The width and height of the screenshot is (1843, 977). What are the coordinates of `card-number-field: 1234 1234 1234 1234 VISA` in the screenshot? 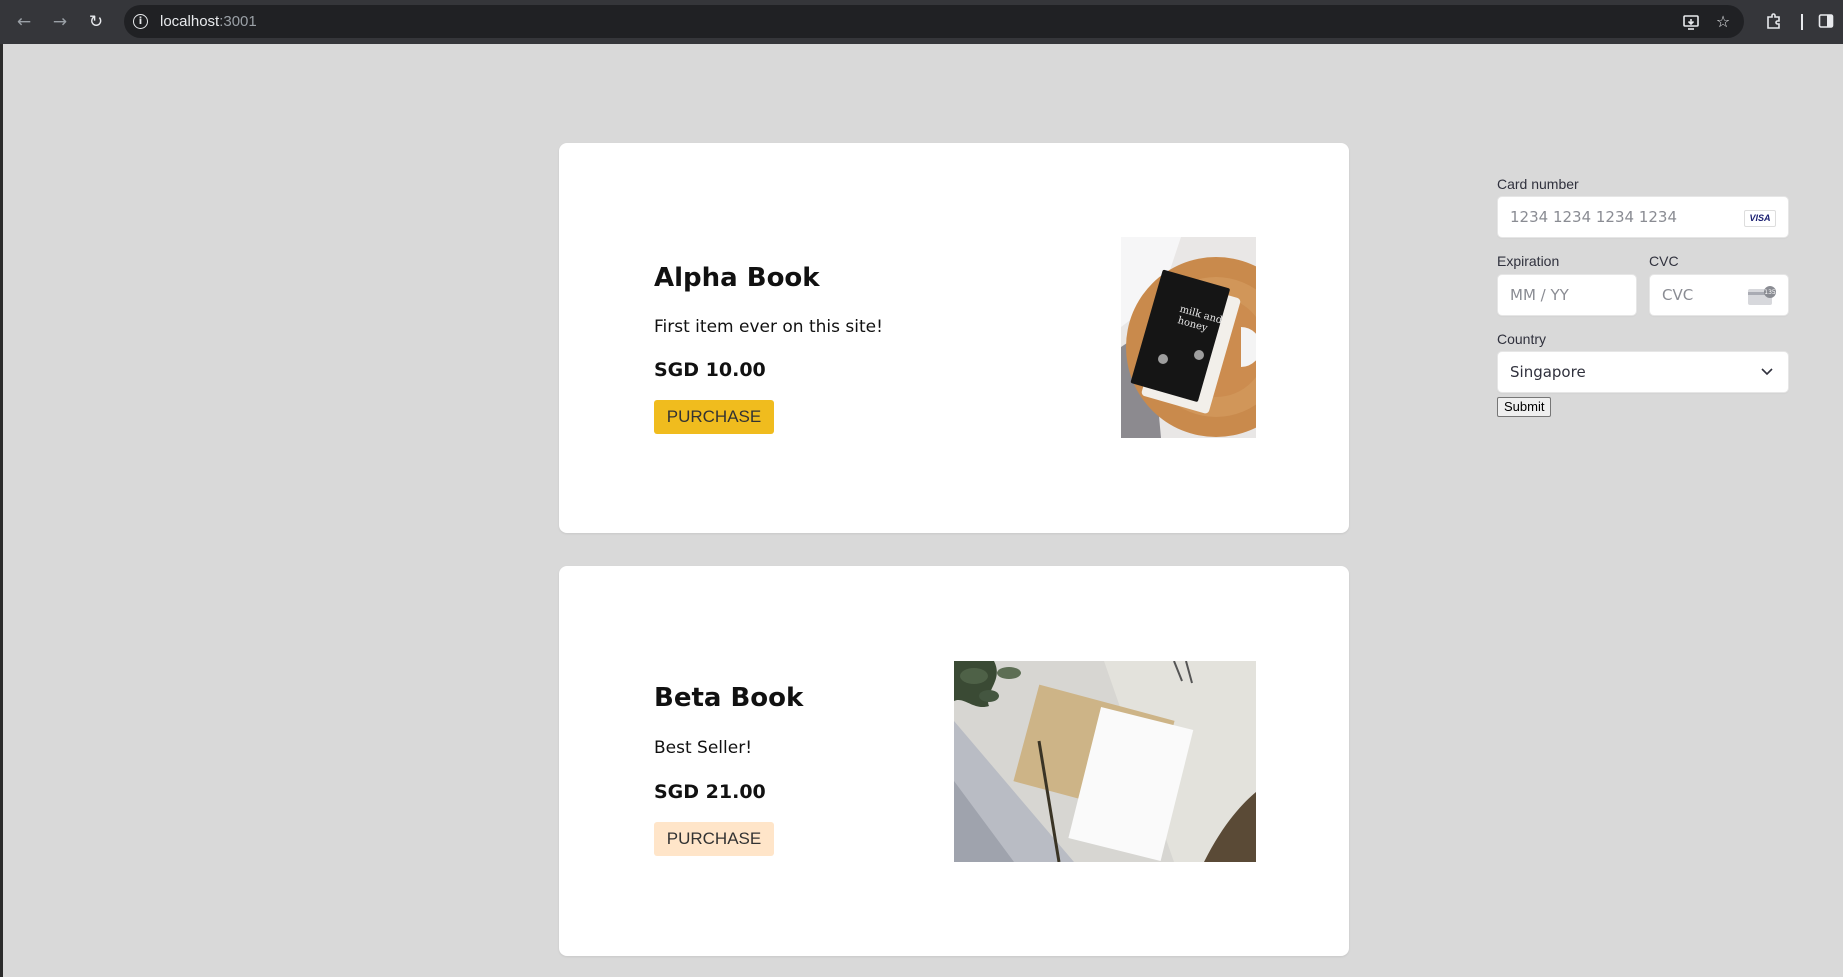 It's located at (1643, 217).